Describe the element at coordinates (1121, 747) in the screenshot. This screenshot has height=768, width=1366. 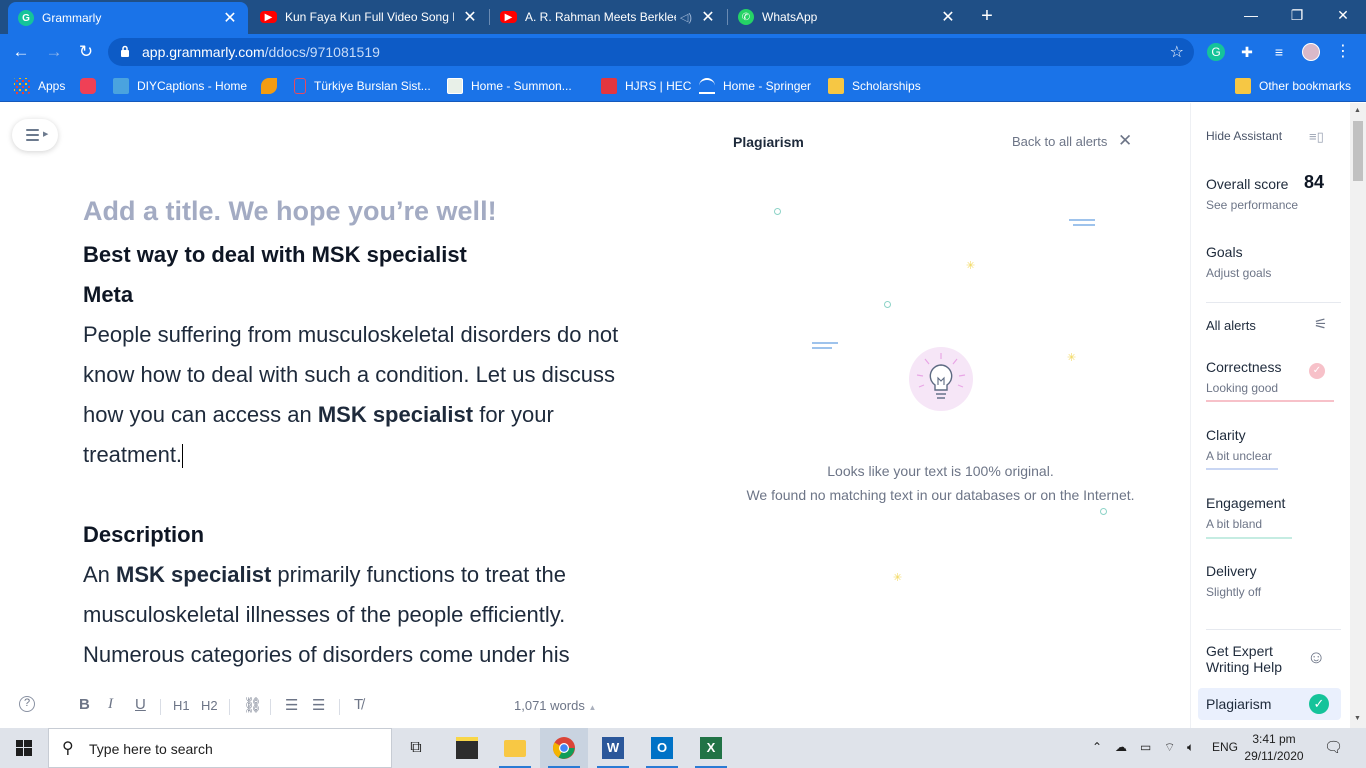
I see `network-sync-icon: ☁` at that location.